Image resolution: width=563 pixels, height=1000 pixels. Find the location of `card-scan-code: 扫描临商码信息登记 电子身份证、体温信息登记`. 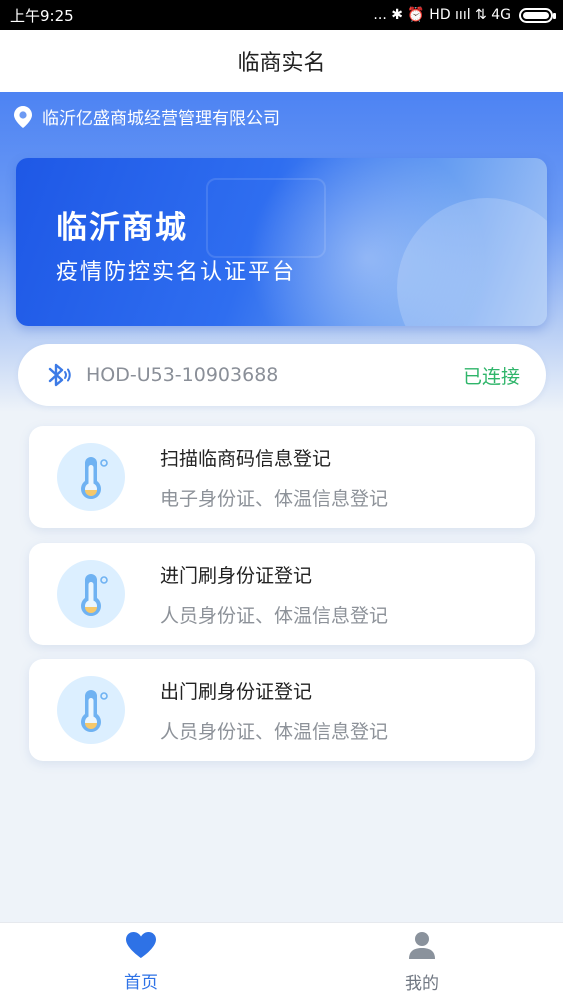

card-scan-code: 扫描临商码信息登记 电子身份证、体温信息登记 is located at coordinates (282, 477).